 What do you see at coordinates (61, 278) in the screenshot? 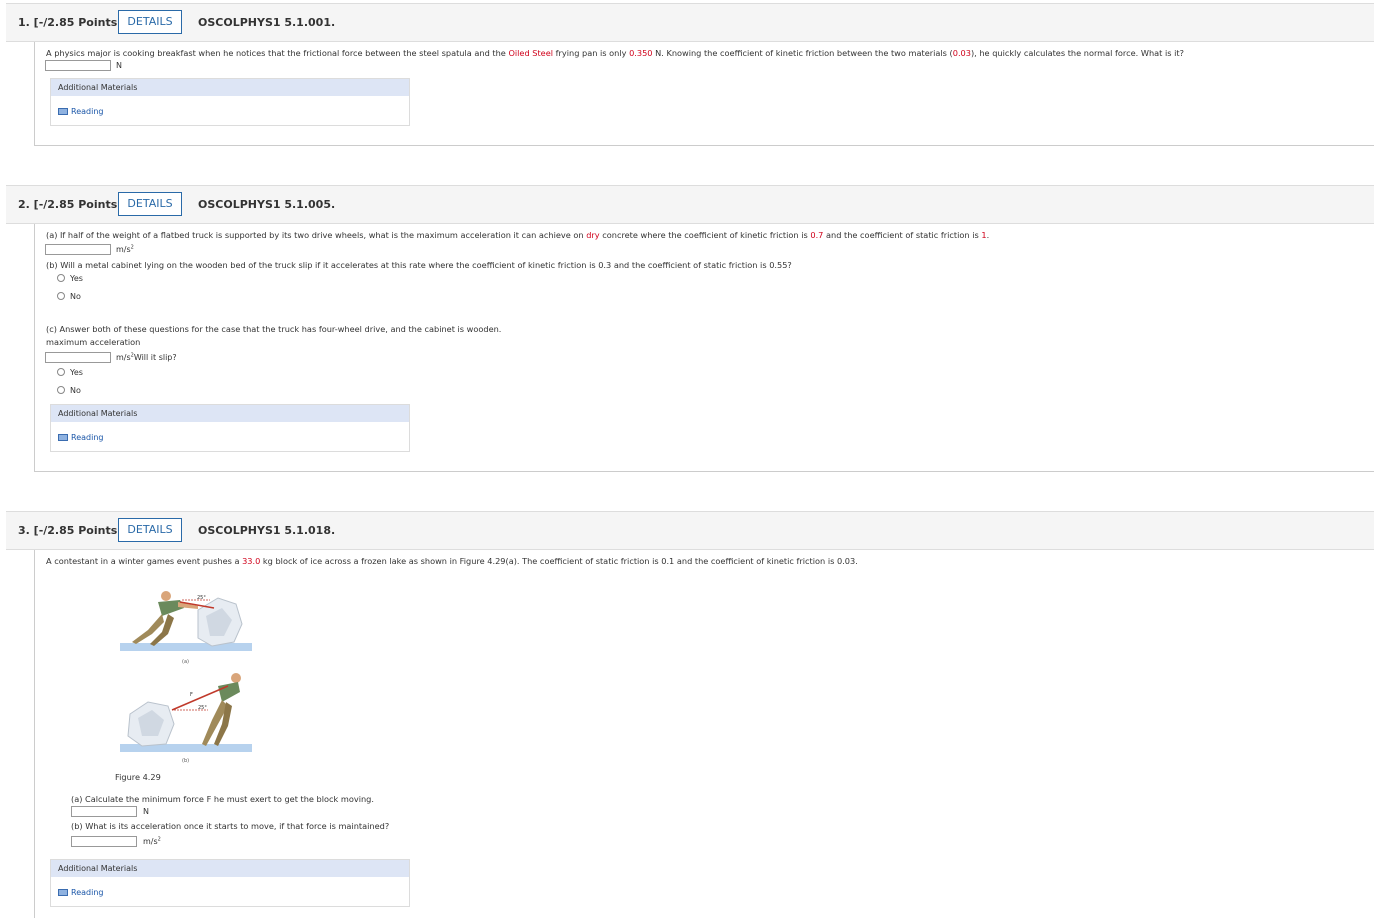
I see `question-2-b-yes-radio` at bounding box center [61, 278].